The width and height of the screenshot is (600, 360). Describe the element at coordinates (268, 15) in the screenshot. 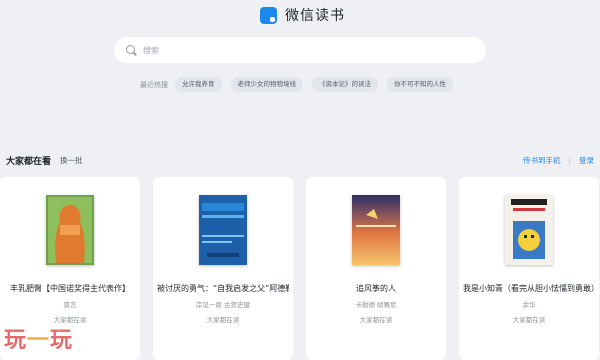

I see `weread-logo-icon` at that location.